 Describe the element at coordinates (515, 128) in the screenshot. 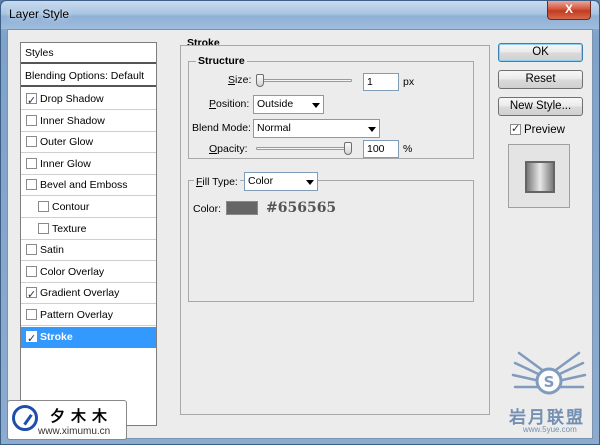

I see `preview-checkbox-box` at that location.